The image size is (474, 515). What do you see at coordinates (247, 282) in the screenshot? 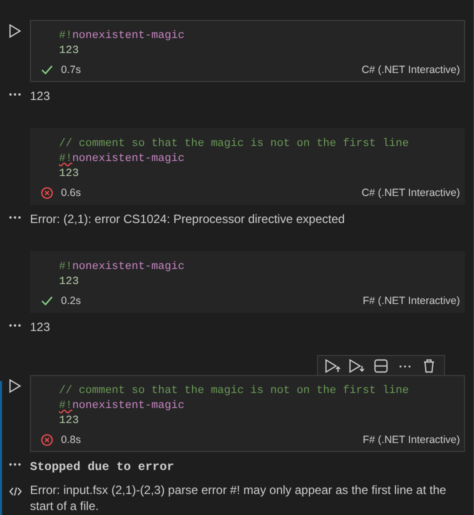
I see `code-editor: #!nonexistent-magic 123 0.2s F# (.NET Interactive)` at bounding box center [247, 282].